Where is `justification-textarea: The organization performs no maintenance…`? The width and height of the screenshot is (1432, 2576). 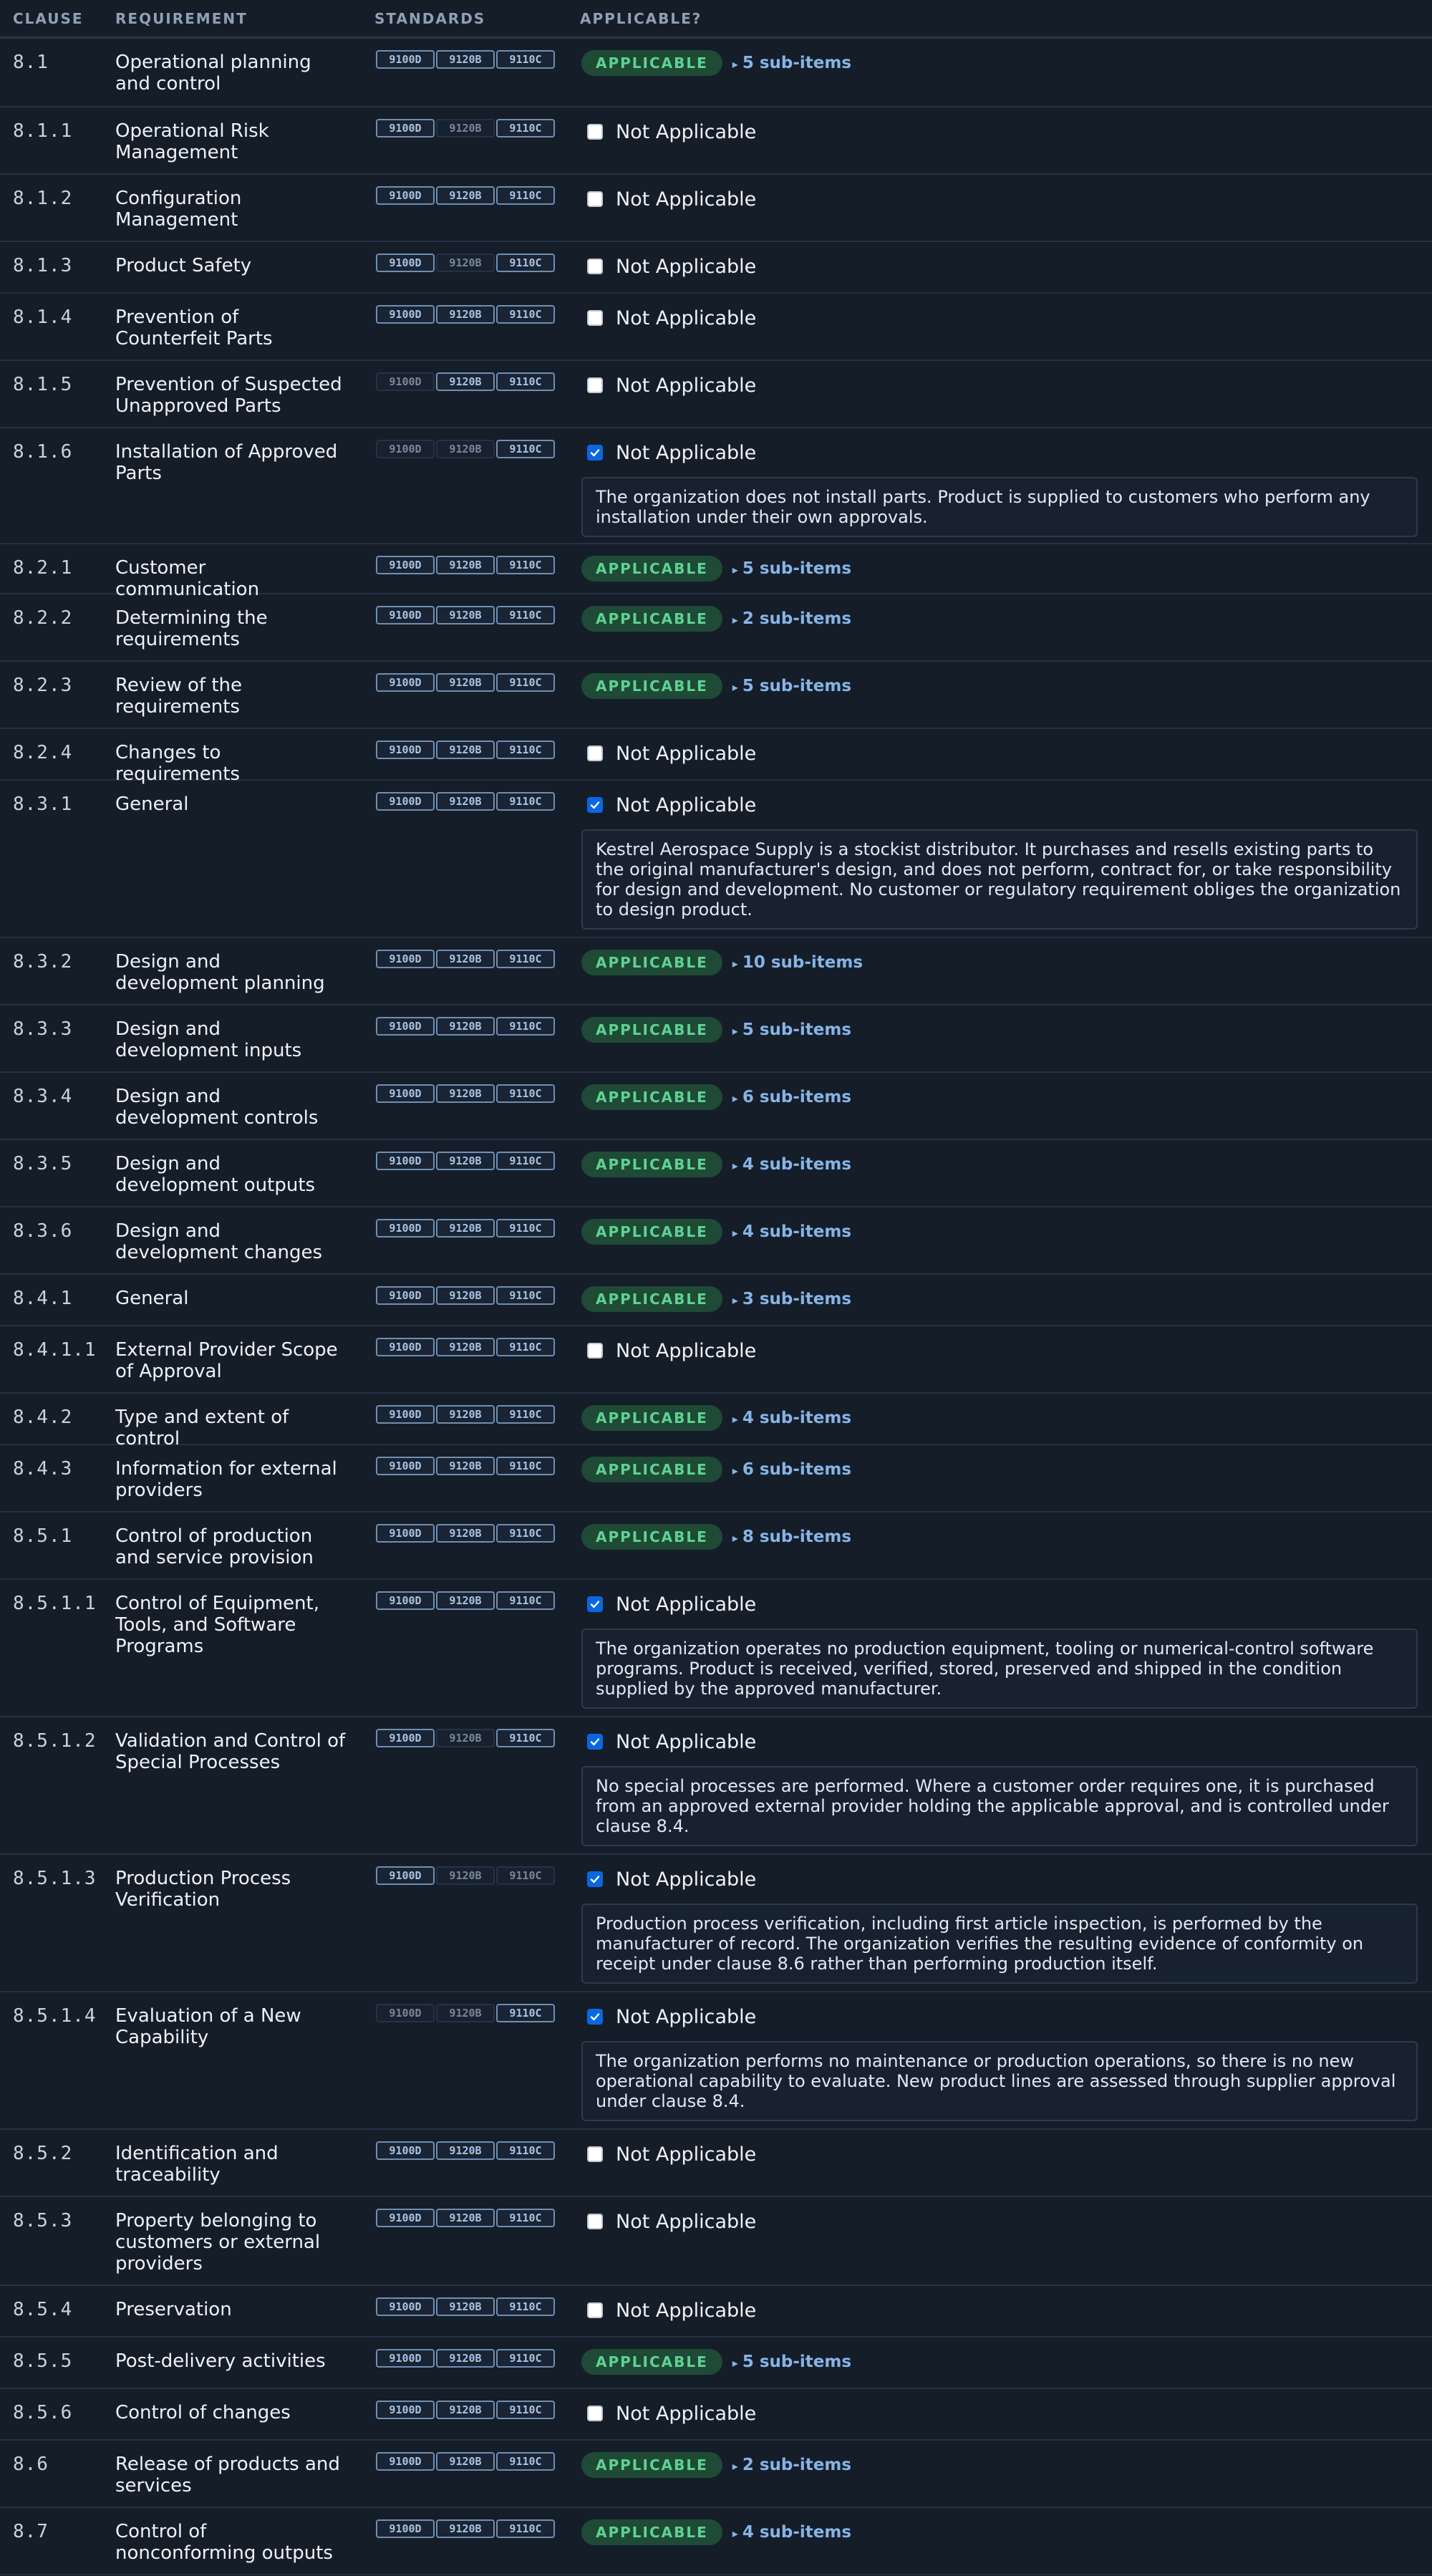
justification-textarea: The organization performs no maintenance… is located at coordinates (999, 2081).